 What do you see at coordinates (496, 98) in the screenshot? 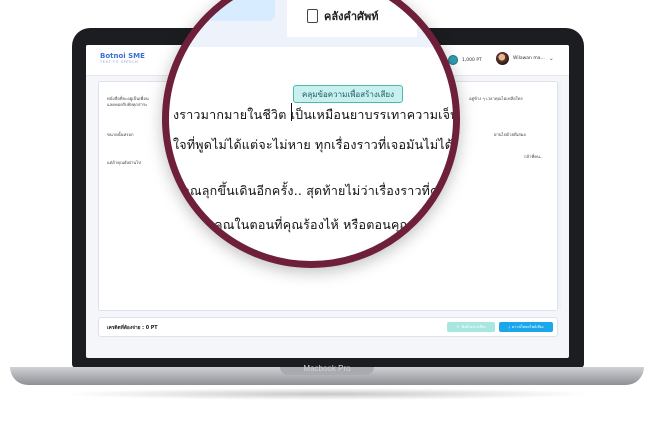
I see `paragraph: อยู่ข้าง ๆ เวลาคุณไม่เหลือใคร` at bounding box center [496, 98].